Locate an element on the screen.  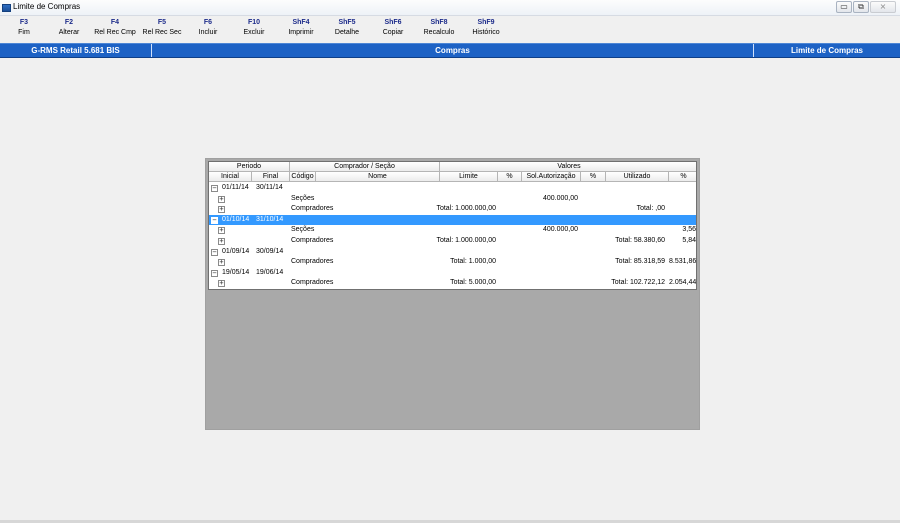
column-header-final: Final is located at coordinates (271, 177).